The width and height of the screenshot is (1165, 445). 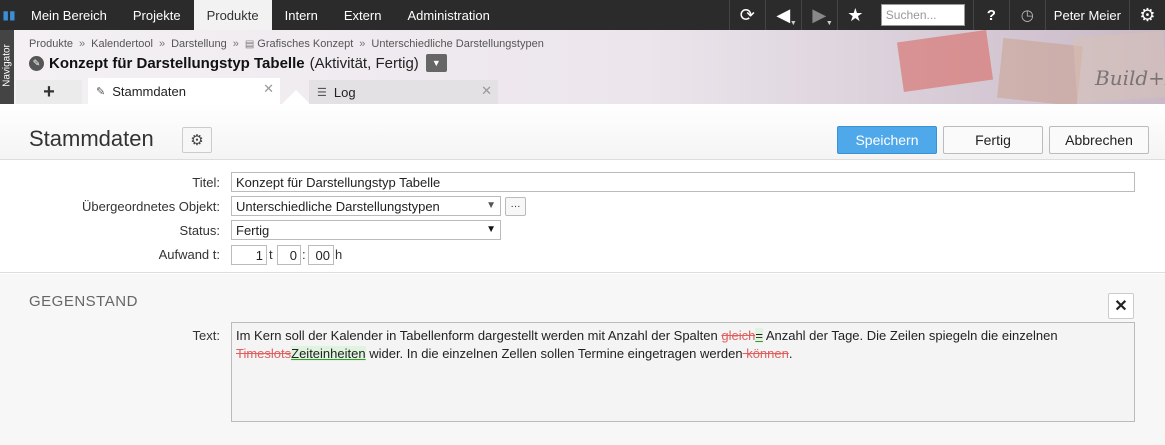 What do you see at coordinates (515, 206) in the screenshot?
I see `parent-object-more-button: ···` at bounding box center [515, 206].